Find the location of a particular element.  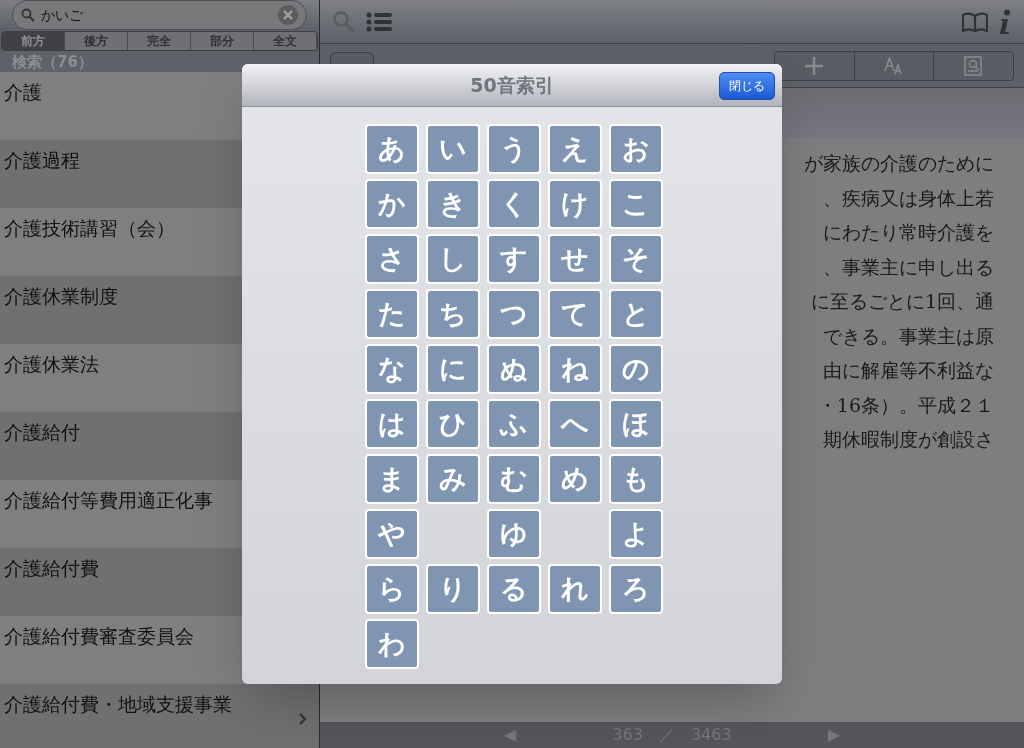

kana-key: ほ is located at coordinates (636, 424).